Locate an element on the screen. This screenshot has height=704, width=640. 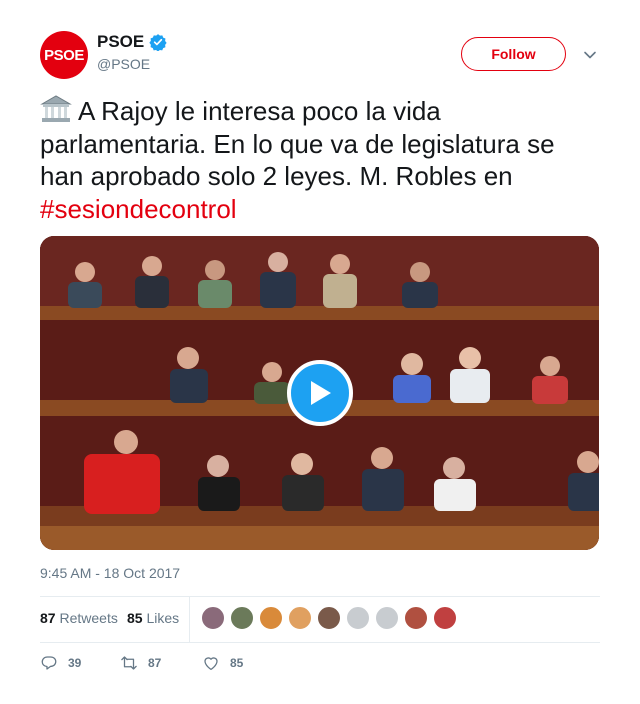
liker-avatars is located at coordinates (329, 618).